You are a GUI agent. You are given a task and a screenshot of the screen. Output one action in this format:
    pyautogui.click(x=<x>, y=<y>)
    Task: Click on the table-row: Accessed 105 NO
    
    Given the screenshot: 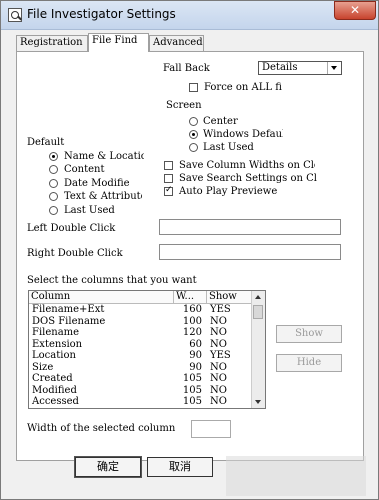 What is the action you would take?
    pyautogui.click(x=141, y=402)
    